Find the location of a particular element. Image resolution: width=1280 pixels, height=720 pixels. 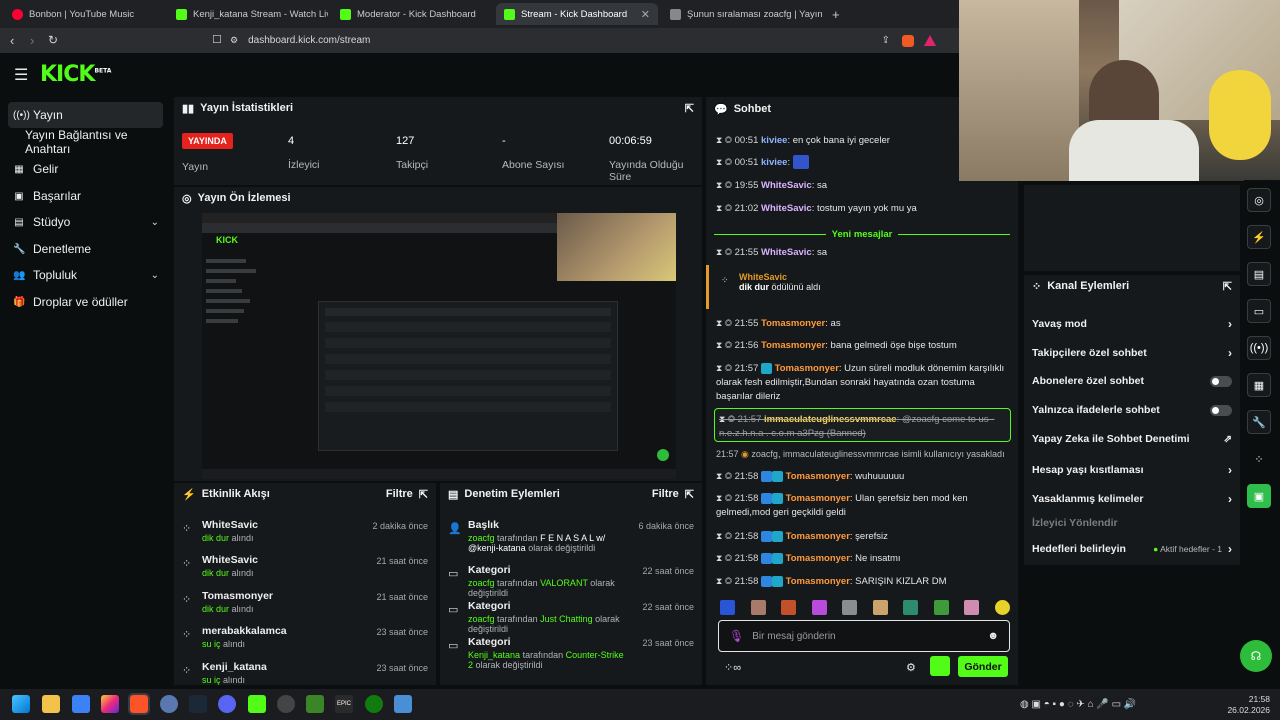

lightning-icon: ⚡ is located at coordinates (1259, 237).